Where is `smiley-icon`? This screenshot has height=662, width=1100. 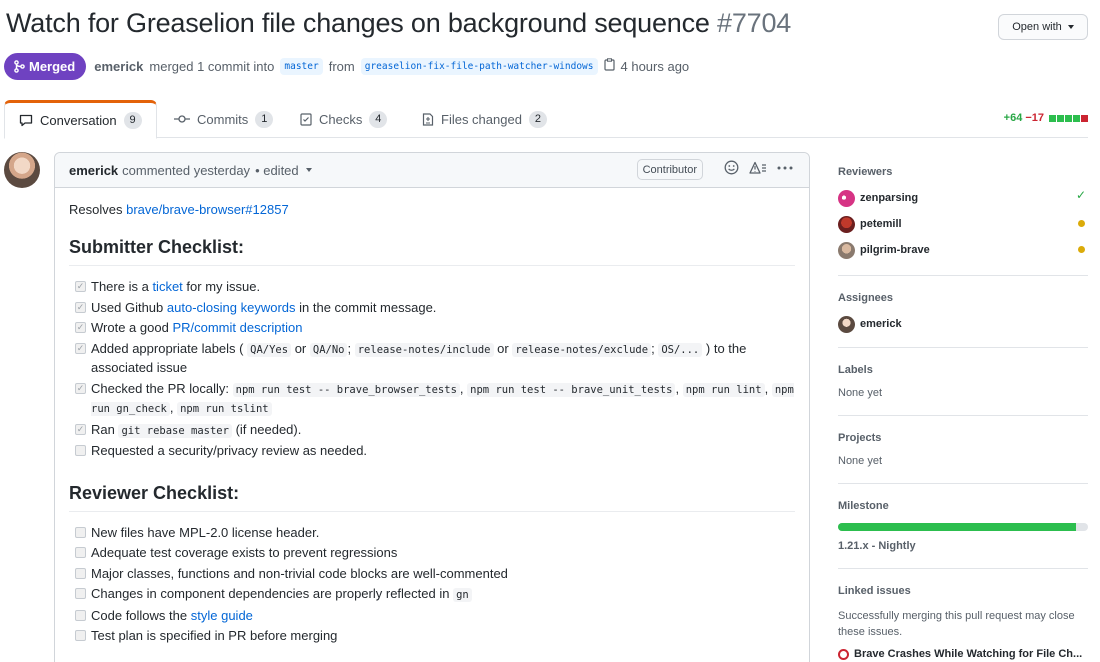 smiley-icon is located at coordinates (731, 167).